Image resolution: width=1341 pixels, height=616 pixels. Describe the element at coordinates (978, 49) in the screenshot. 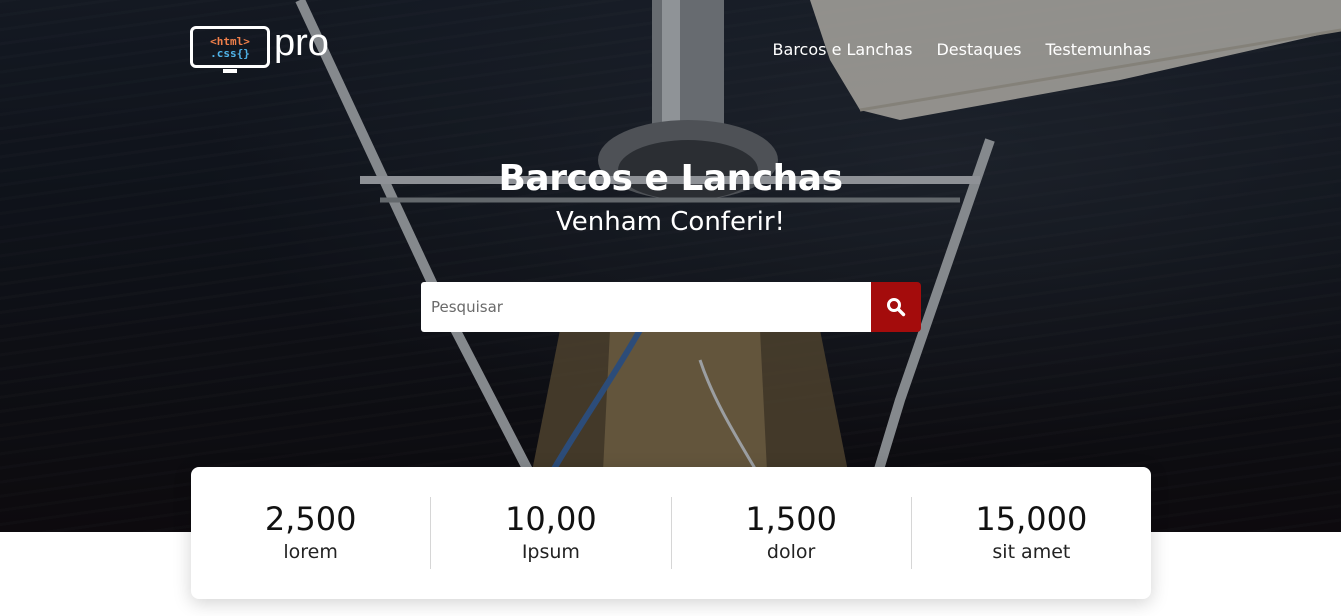

I see `nav-link-destaques: Destaques` at that location.